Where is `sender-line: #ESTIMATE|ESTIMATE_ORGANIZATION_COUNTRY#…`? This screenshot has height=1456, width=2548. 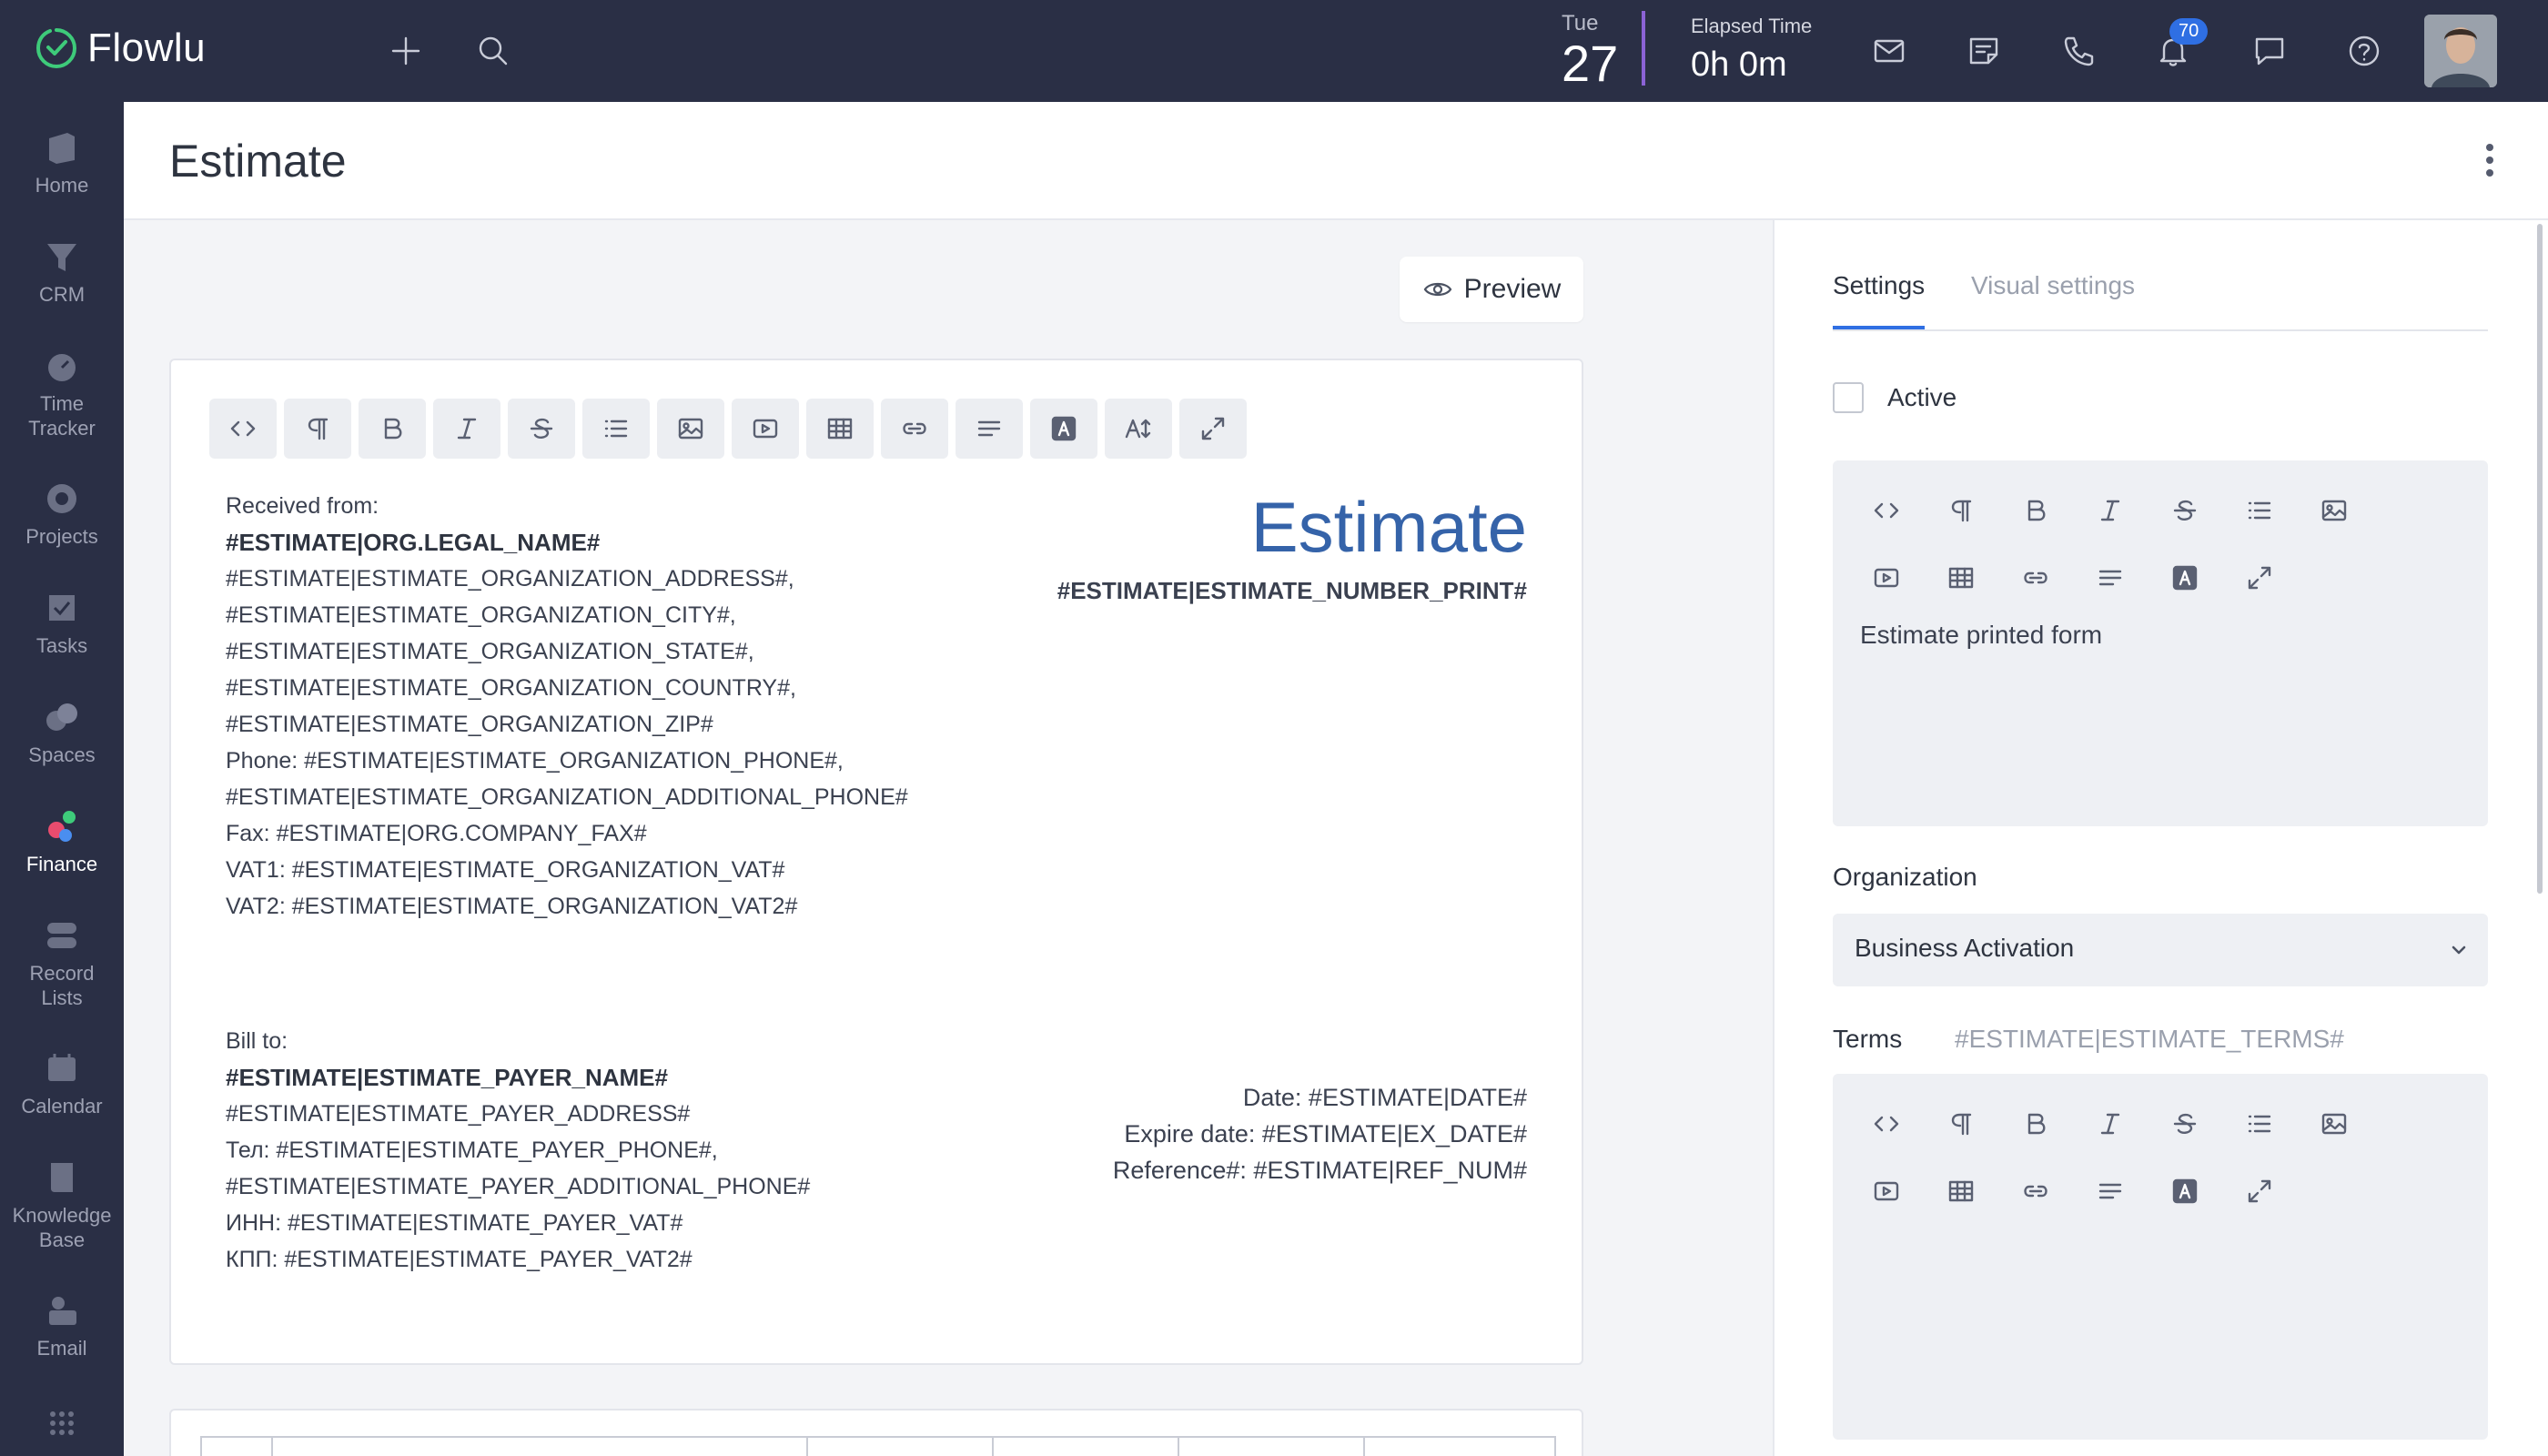
sender-line: #ESTIMATE|ESTIMATE_ORGANIZATION_COUNTRY#… is located at coordinates (511, 688).